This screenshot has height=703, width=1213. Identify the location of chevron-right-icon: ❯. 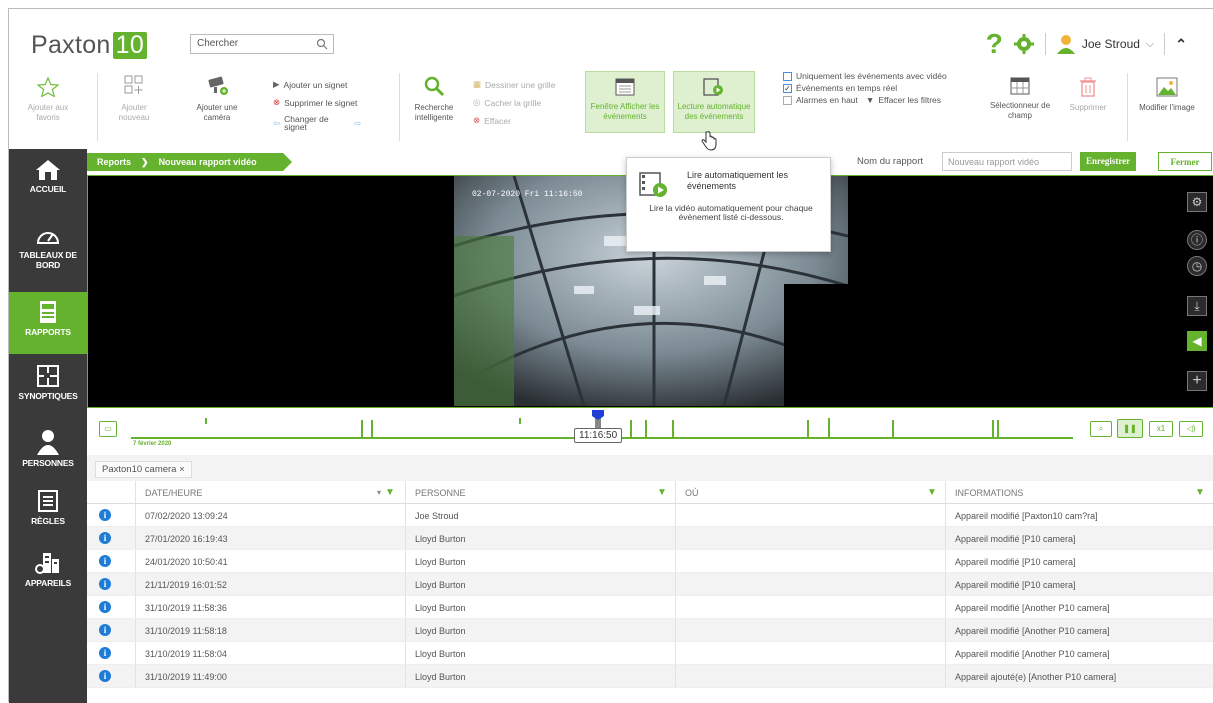
(145, 161).